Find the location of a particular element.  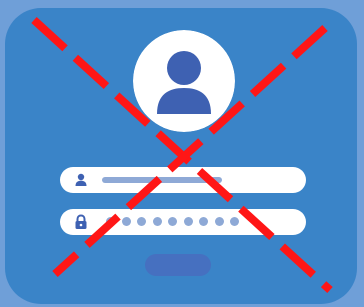

username-field is located at coordinates (183, 180).